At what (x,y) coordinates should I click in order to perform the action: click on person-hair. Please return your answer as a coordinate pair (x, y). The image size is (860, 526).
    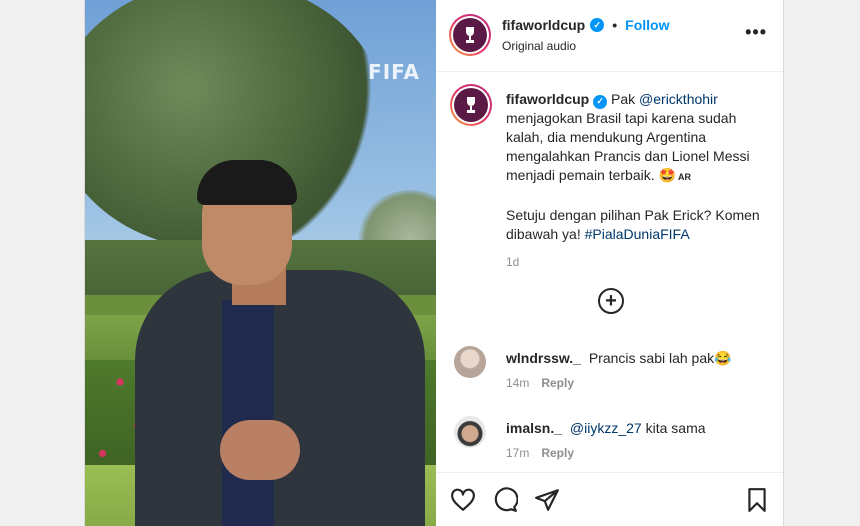
    Looking at the image, I should click on (247, 182).